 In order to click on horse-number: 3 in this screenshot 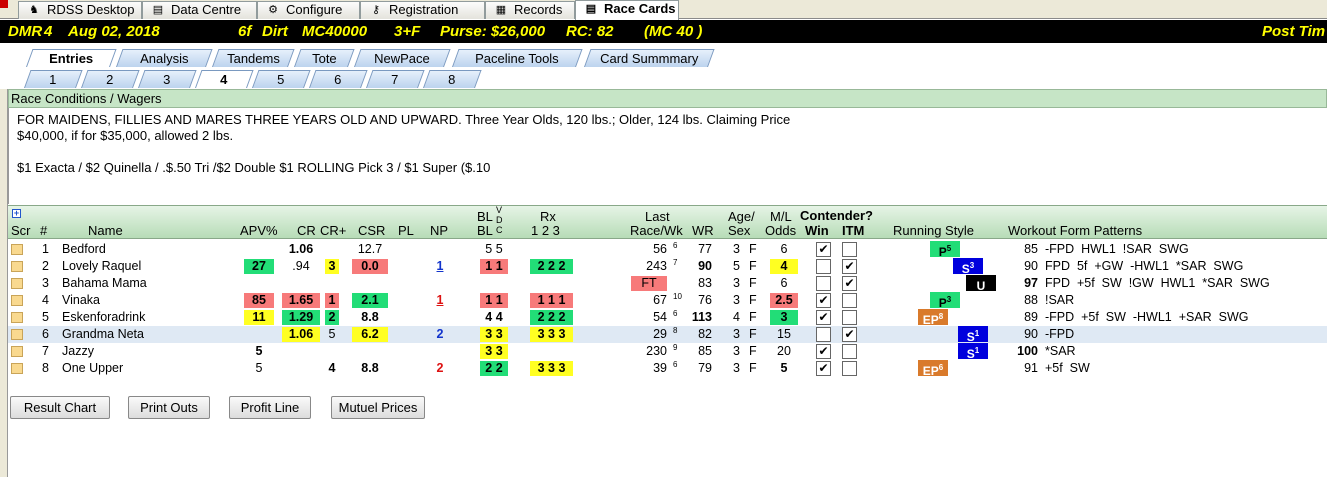, I will do `click(45, 283)`.